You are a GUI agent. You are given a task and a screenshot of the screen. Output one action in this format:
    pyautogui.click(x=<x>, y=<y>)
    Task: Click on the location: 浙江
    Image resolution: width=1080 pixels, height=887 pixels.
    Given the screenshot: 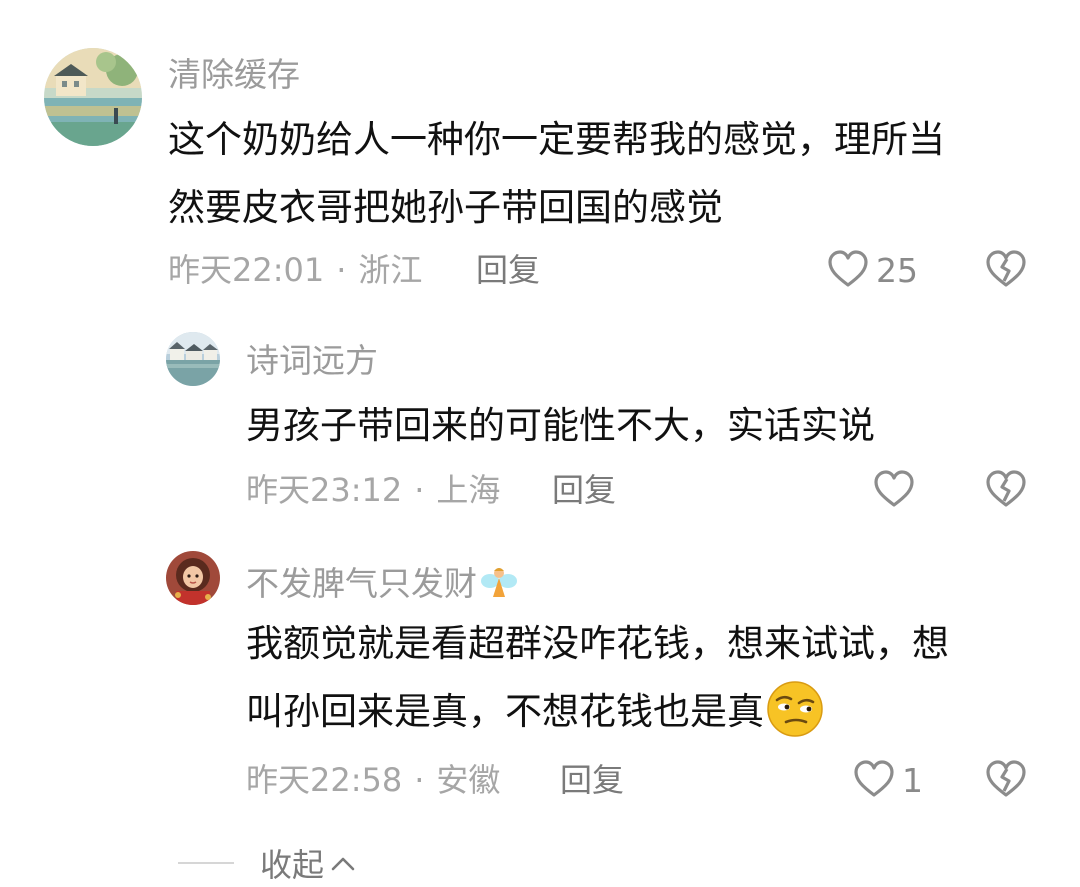 What is the action you would take?
    pyautogui.click(x=390, y=270)
    